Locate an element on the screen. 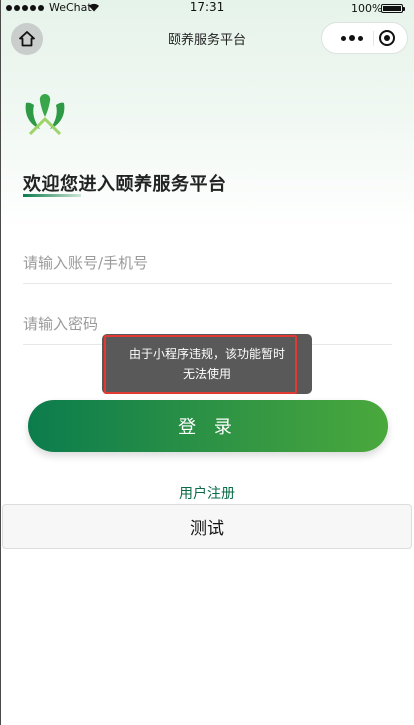  highlight-box is located at coordinates (200, 364).